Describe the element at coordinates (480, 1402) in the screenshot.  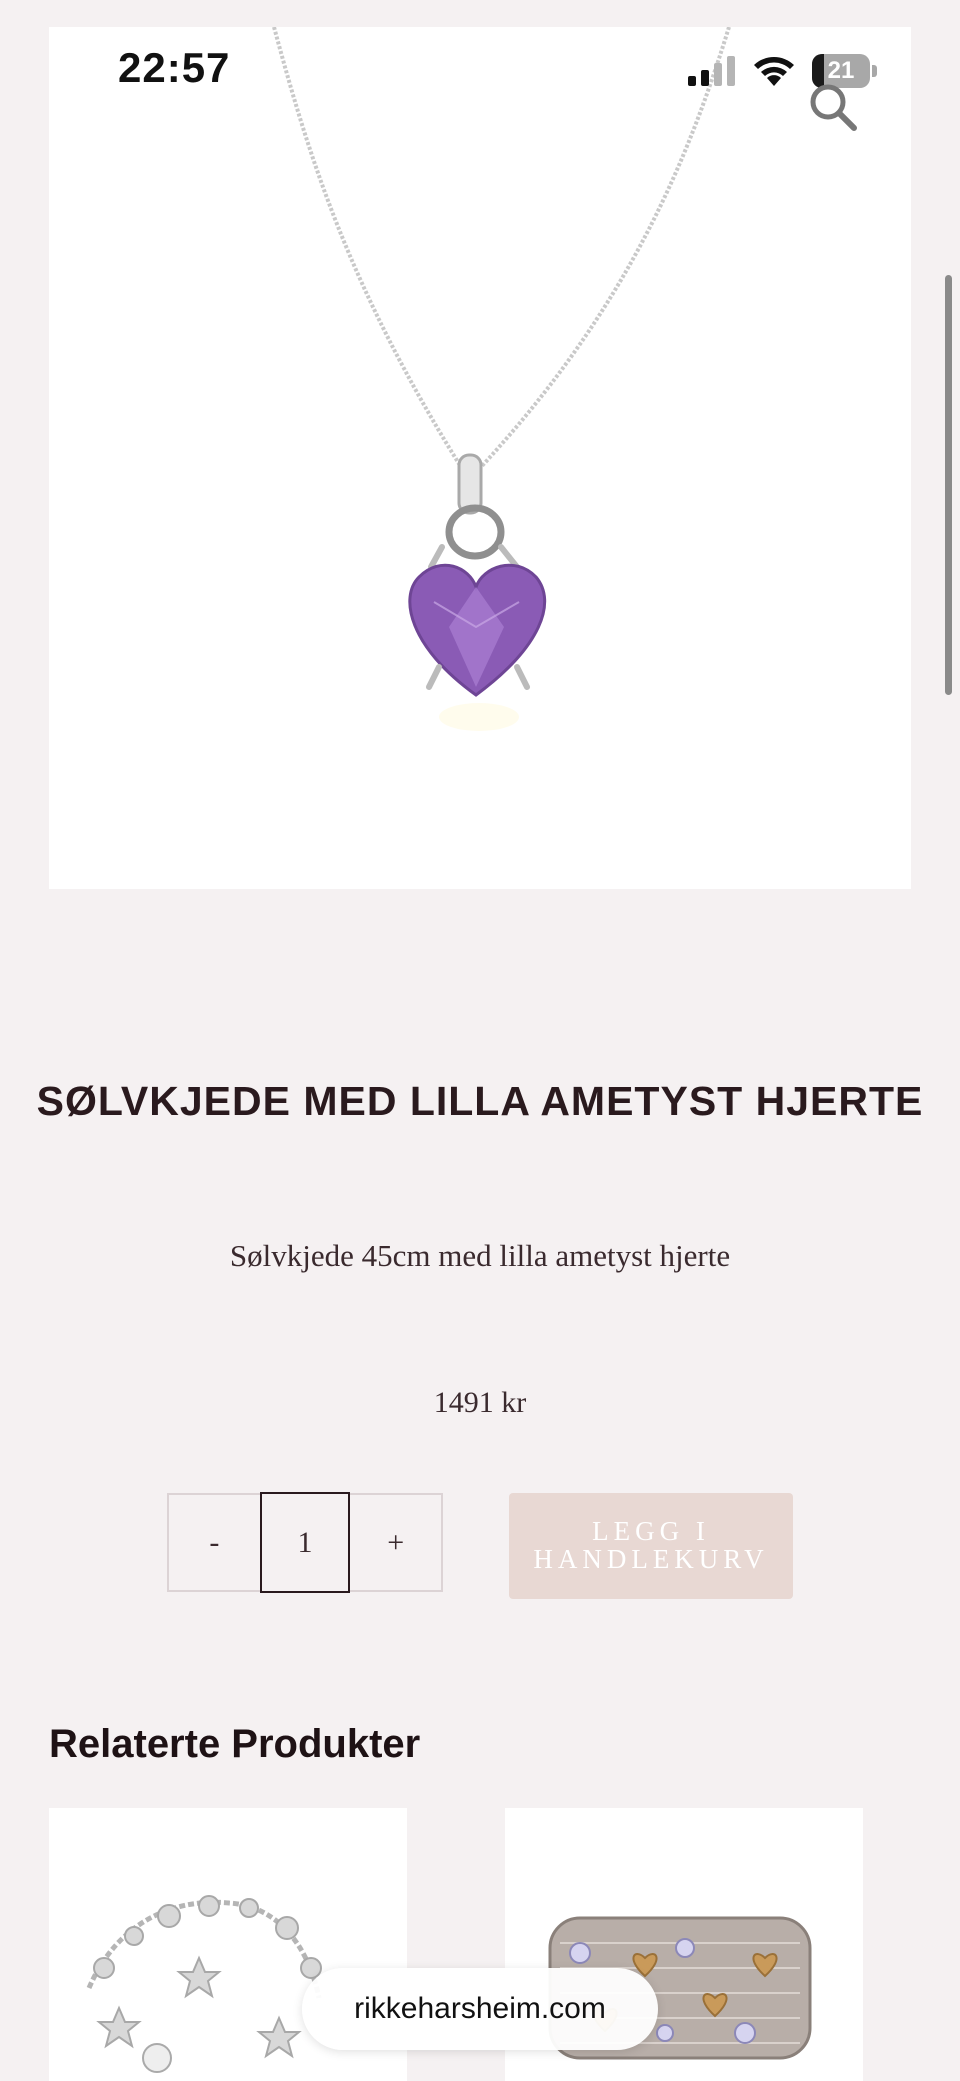
I see `product-price: 1491 kr` at that location.